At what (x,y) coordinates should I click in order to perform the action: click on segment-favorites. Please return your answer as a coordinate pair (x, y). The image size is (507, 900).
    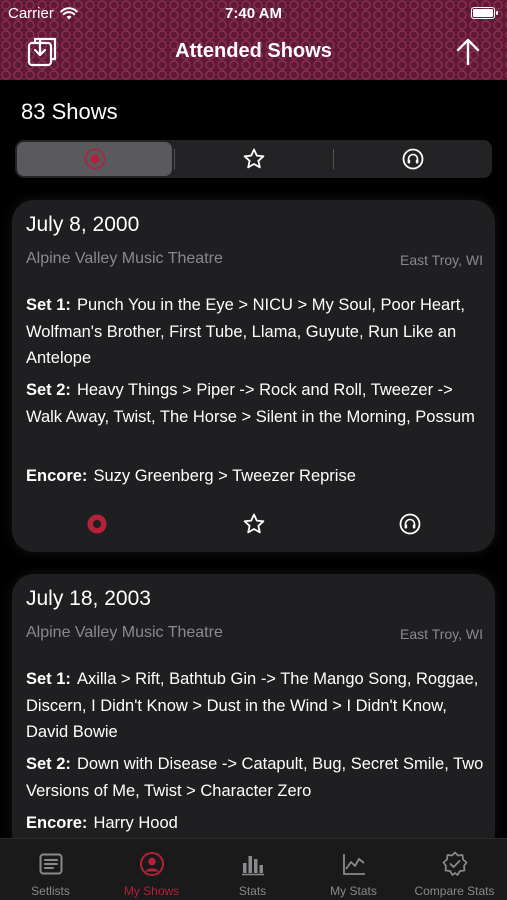
    Looking at the image, I should click on (253, 159).